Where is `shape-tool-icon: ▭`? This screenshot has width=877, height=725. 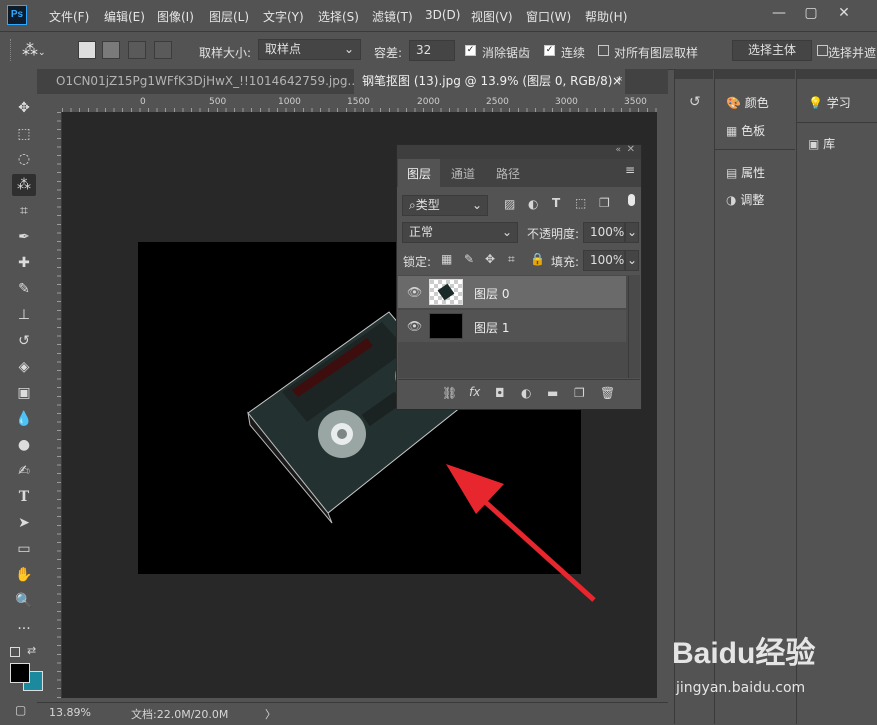
shape-tool-icon: ▭ is located at coordinates (24, 549).